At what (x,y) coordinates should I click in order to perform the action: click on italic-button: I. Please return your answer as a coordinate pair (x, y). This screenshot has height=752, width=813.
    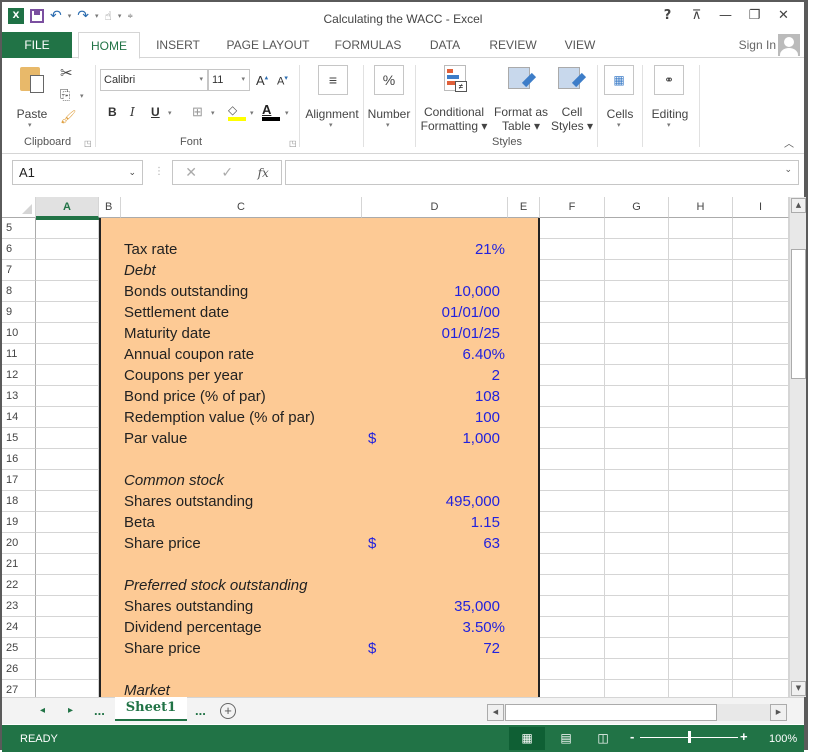
    Looking at the image, I should click on (132, 112).